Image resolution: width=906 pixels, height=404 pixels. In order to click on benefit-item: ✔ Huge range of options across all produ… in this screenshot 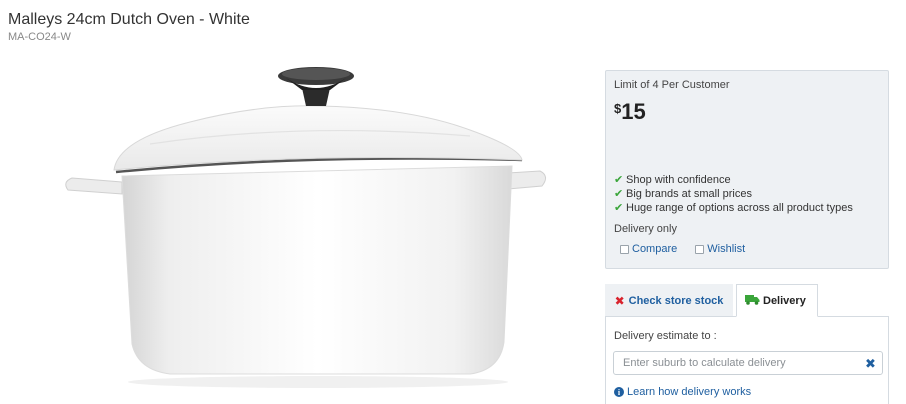, I will do `click(733, 208)`.